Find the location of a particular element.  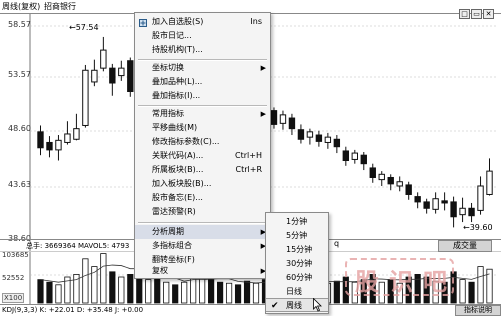

menu-item-add-watchlist: 加入自选股(S) Ins is located at coordinates (202, 22).